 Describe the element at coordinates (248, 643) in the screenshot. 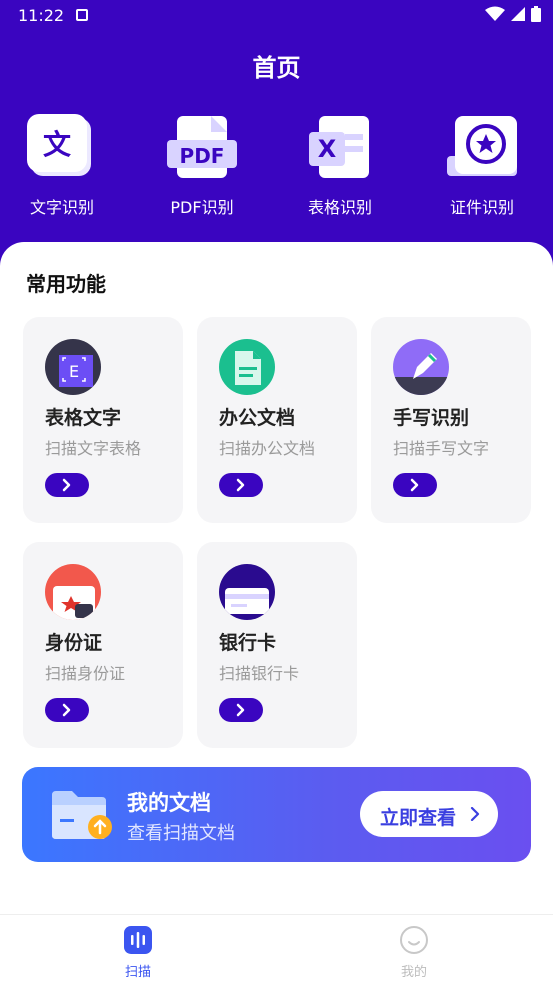

I see `card-title: 银行卡` at that location.